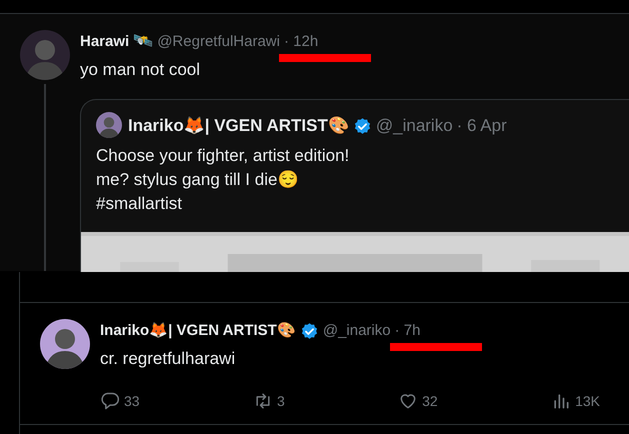 The image size is (629, 434). I want to click on like-button: 32, so click(418, 401).